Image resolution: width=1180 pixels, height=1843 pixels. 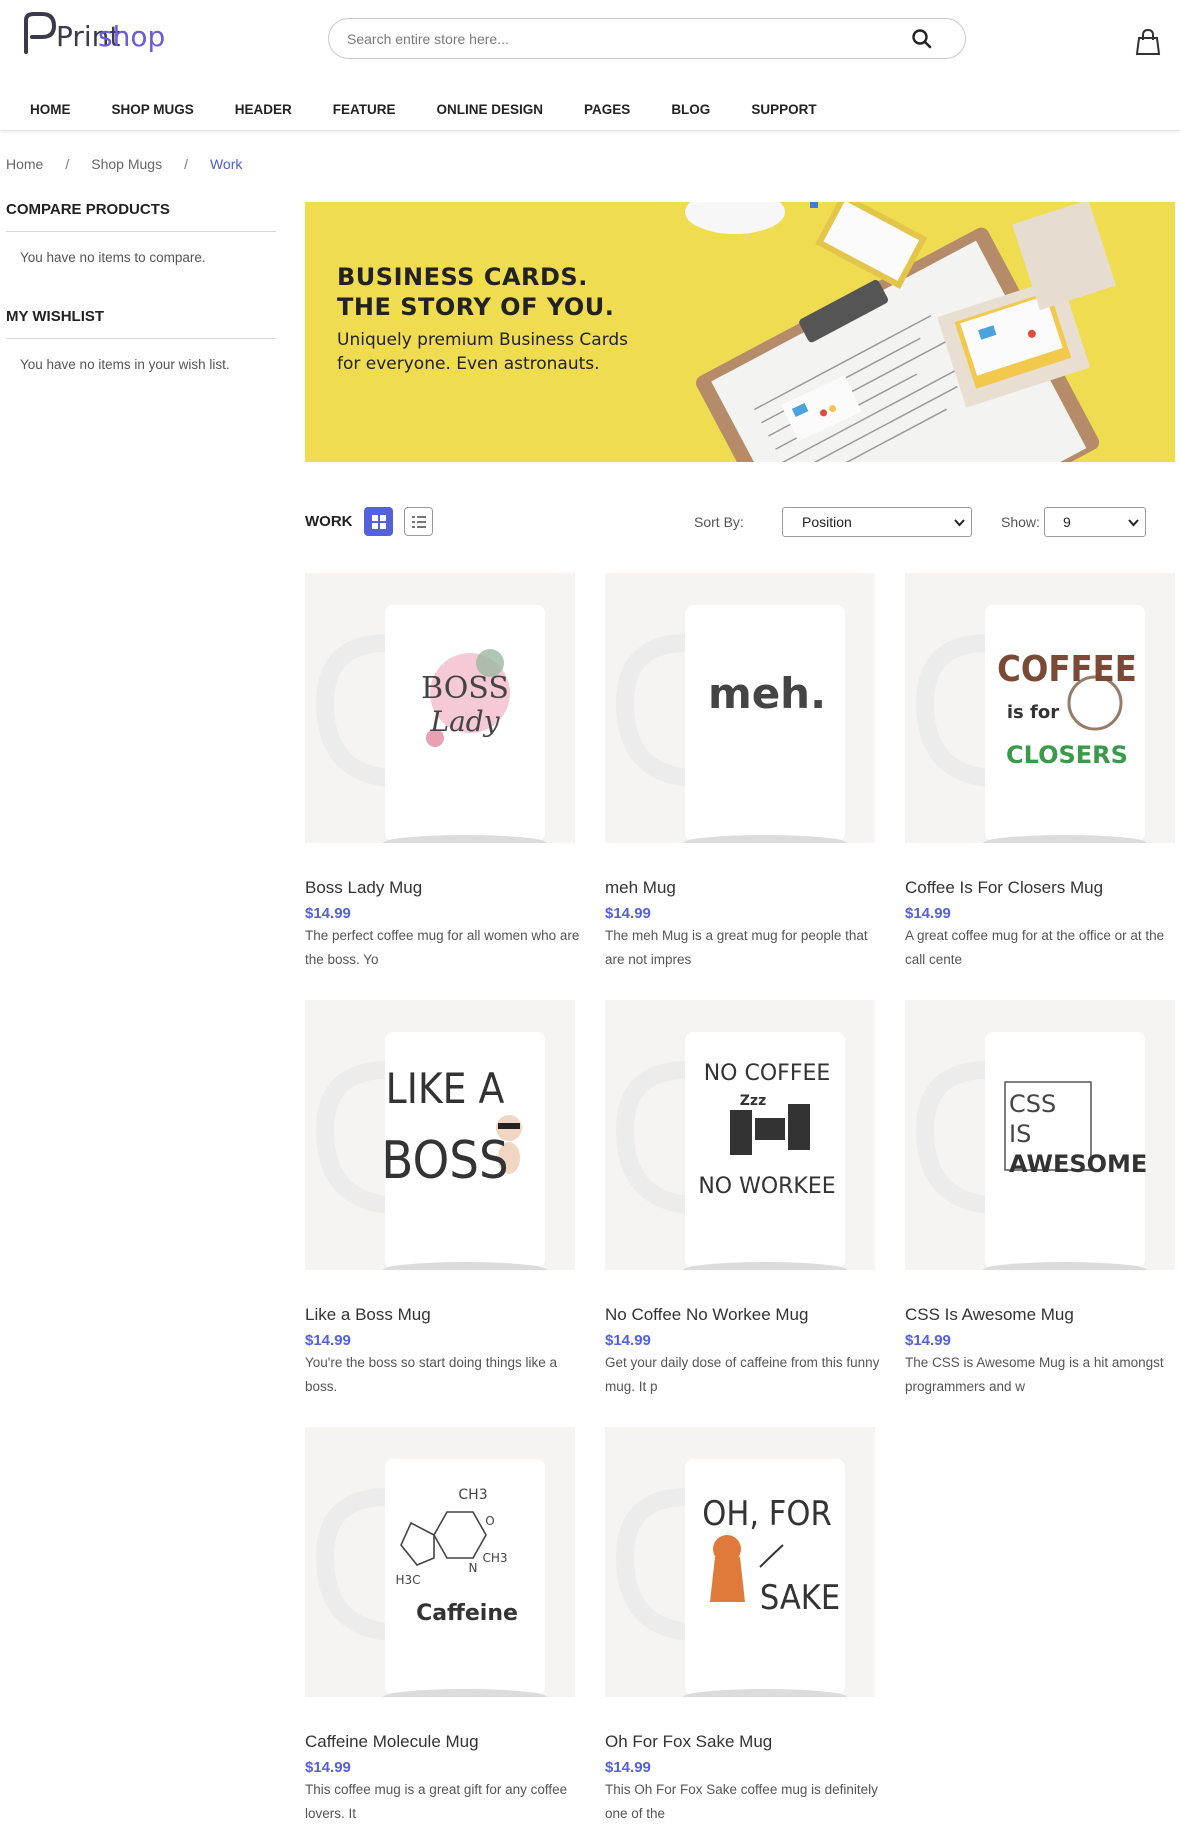 I want to click on sort-by-select: Position, so click(x=877, y=522).